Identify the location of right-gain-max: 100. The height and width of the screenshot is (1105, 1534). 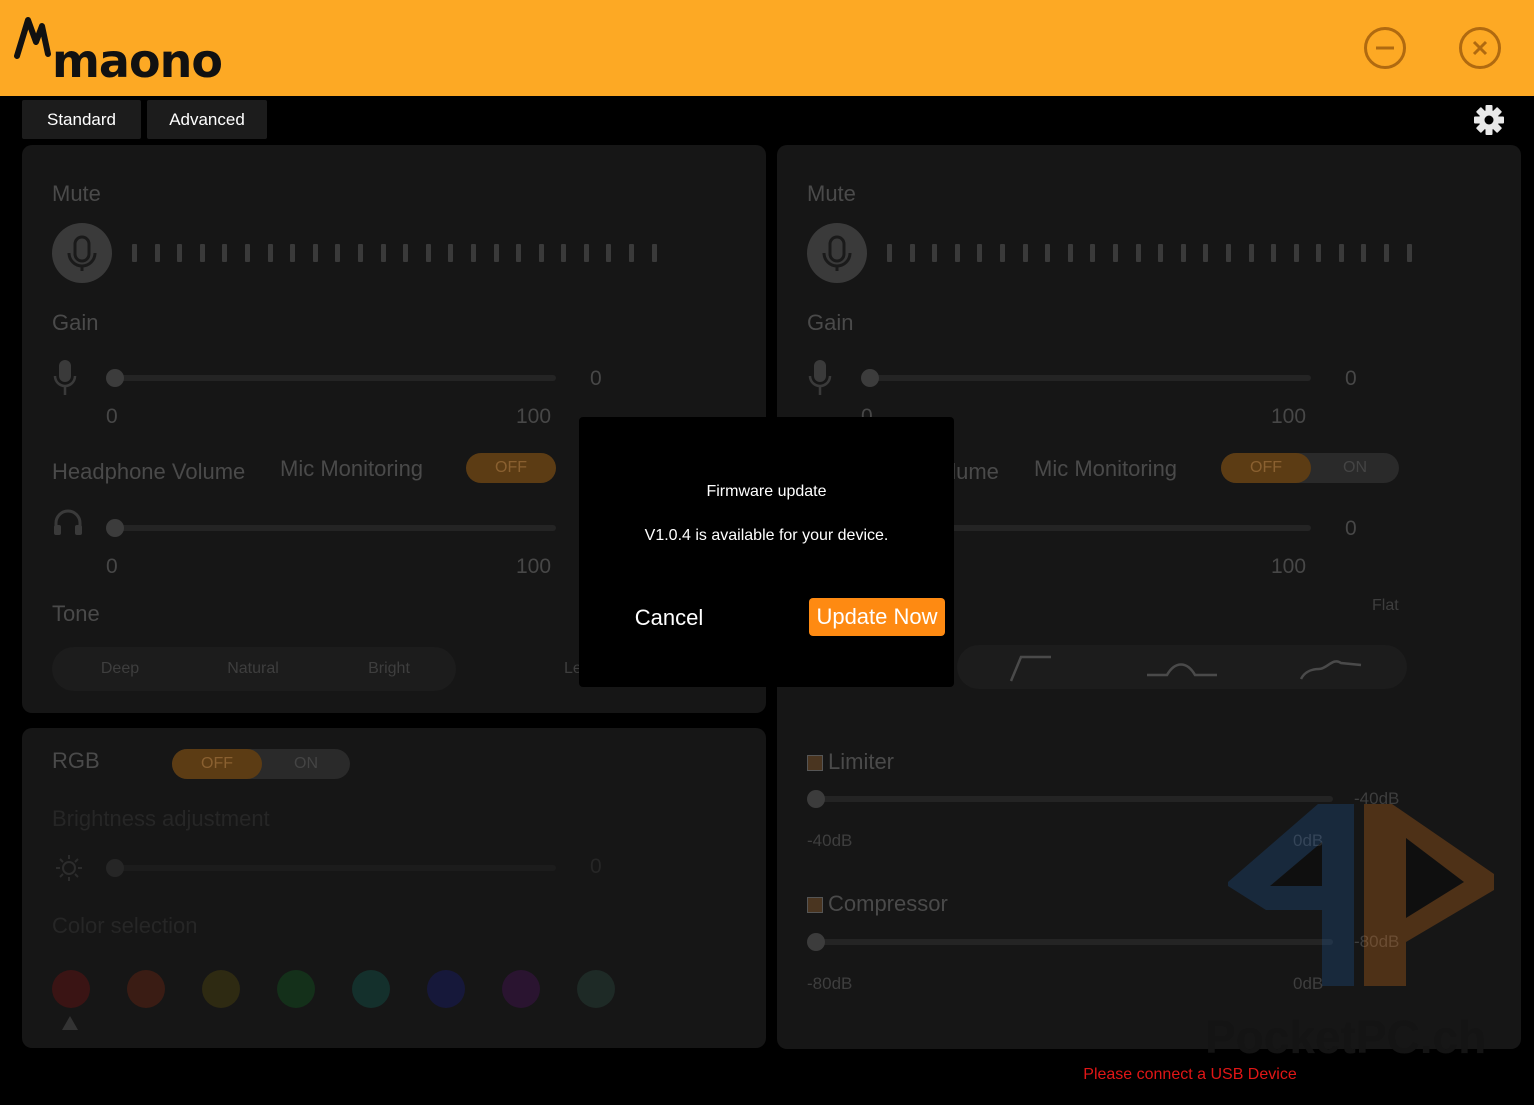
(1289, 416).